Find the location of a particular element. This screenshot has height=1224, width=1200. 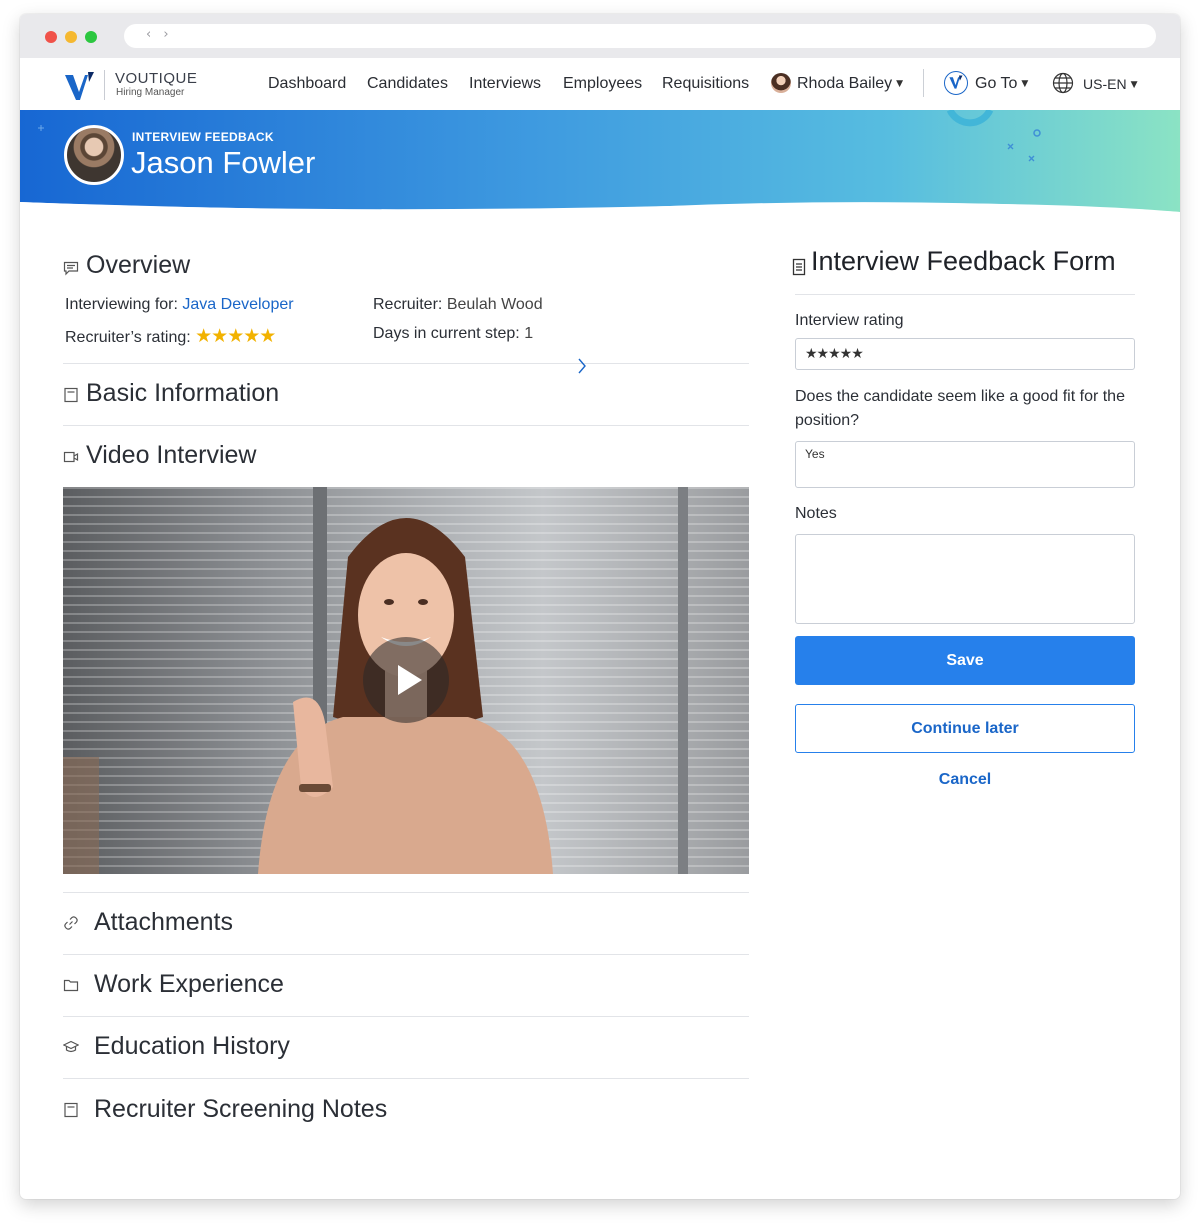

candidate-name: Jason Fowler is located at coordinates (223, 162).